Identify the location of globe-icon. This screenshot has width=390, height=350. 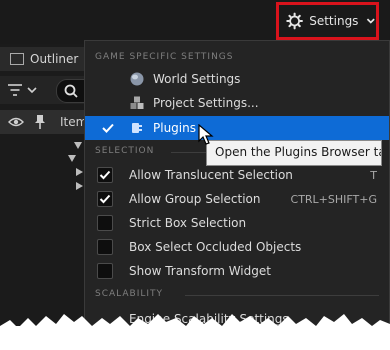
(137, 79).